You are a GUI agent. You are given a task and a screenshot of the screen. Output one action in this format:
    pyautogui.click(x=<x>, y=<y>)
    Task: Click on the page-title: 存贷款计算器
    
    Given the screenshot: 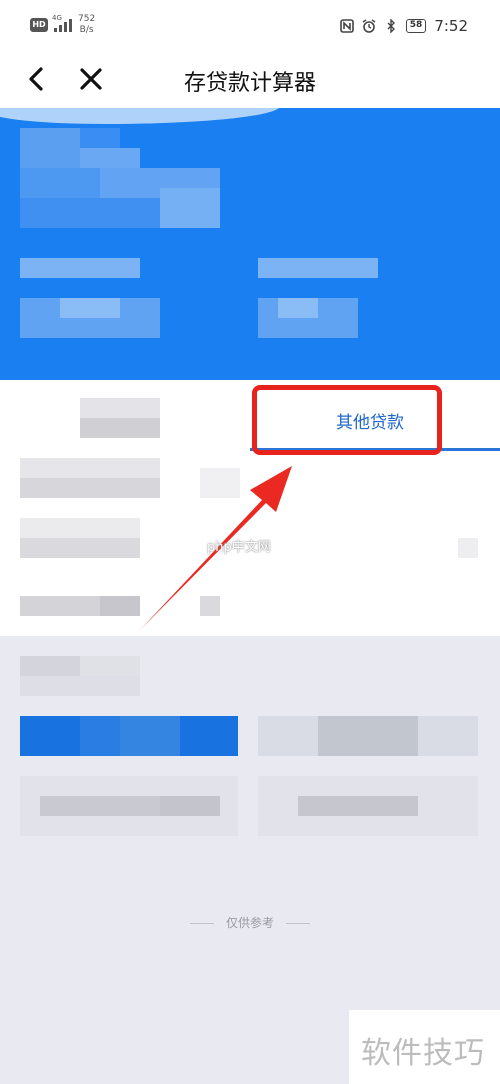 What is the action you would take?
    pyautogui.click(x=249, y=83)
    